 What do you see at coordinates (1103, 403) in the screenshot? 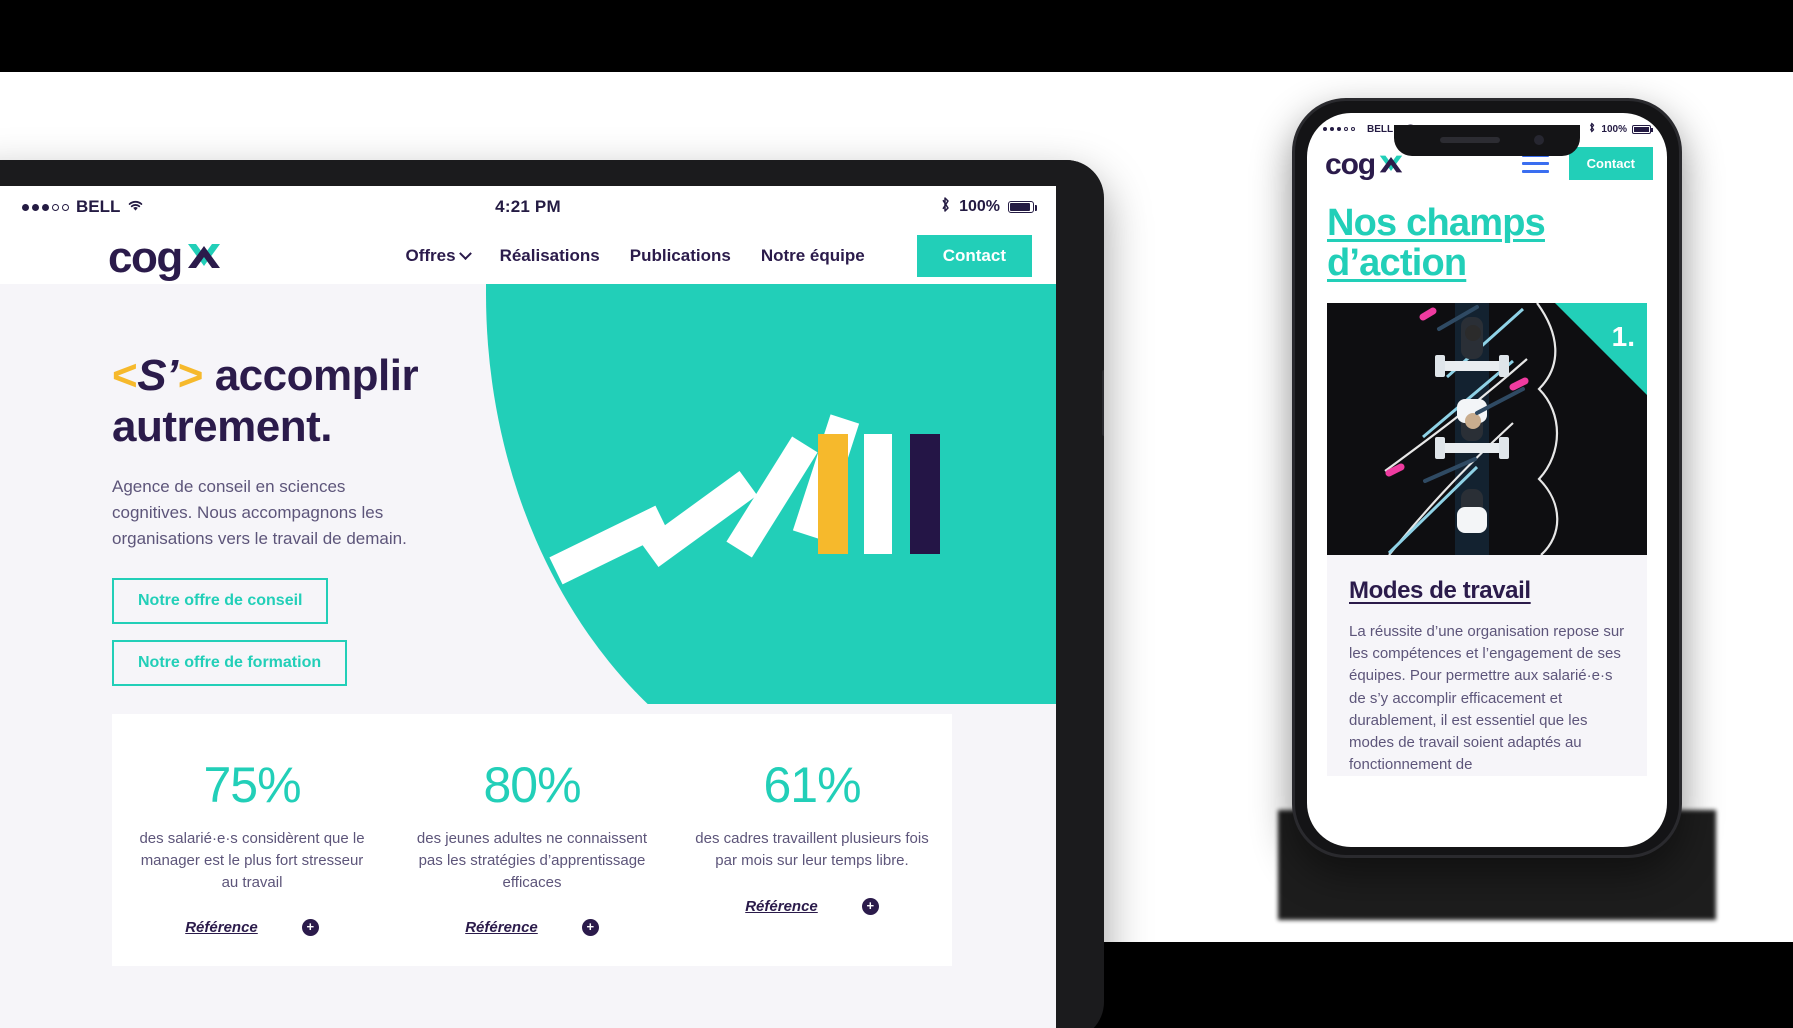
I see `tablet-power-button` at bounding box center [1103, 403].